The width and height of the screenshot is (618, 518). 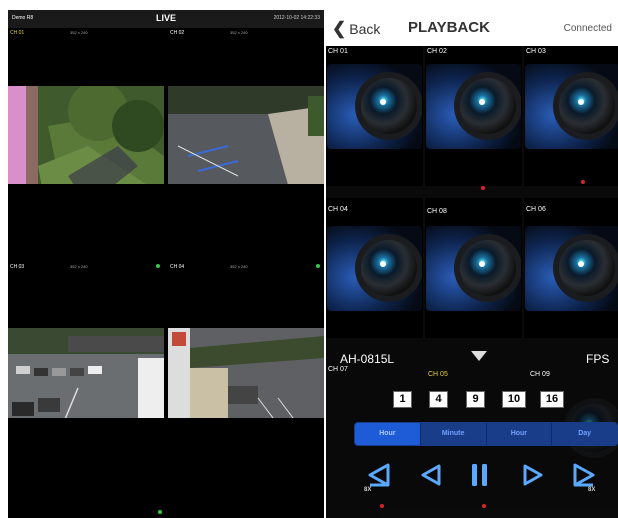 I want to click on channel-label: CH 01, so click(x=338, y=51).